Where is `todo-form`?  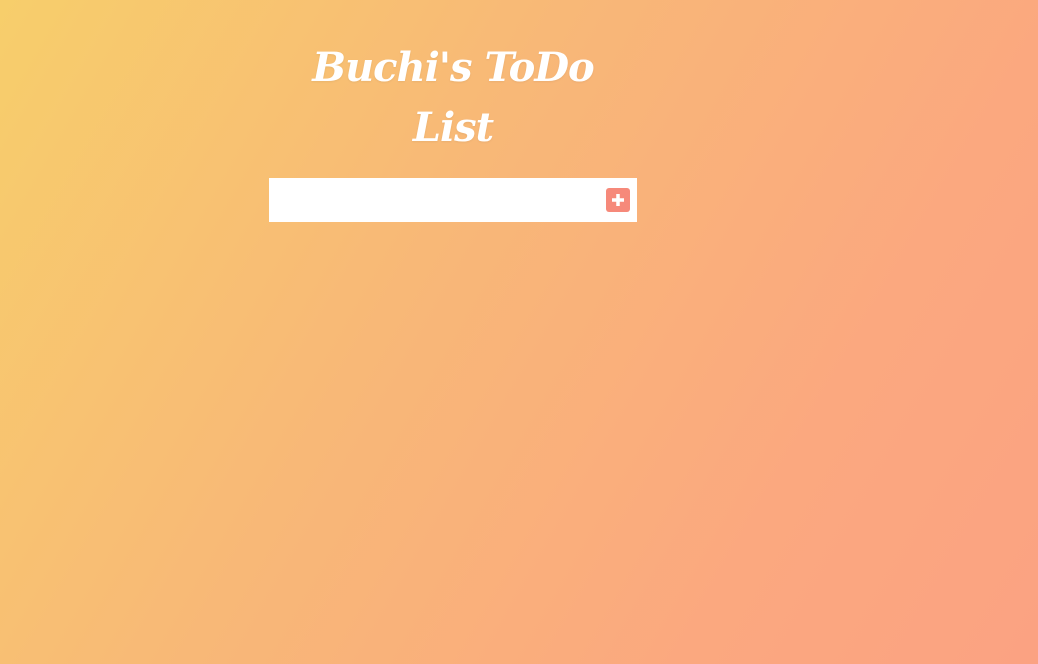 todo-form is located at coordinates (453, 200).